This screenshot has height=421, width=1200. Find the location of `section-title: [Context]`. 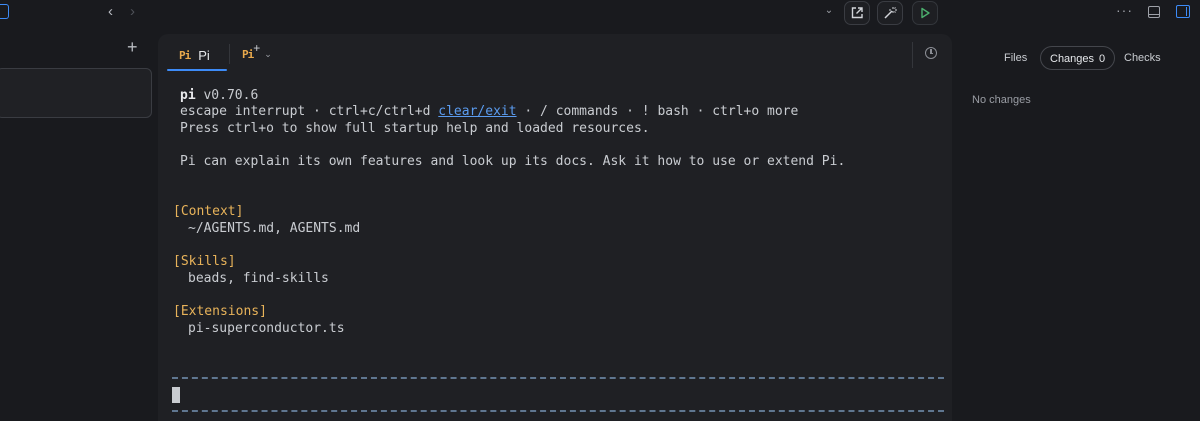

section-title: [Context] is located at coordinates (208, 211).